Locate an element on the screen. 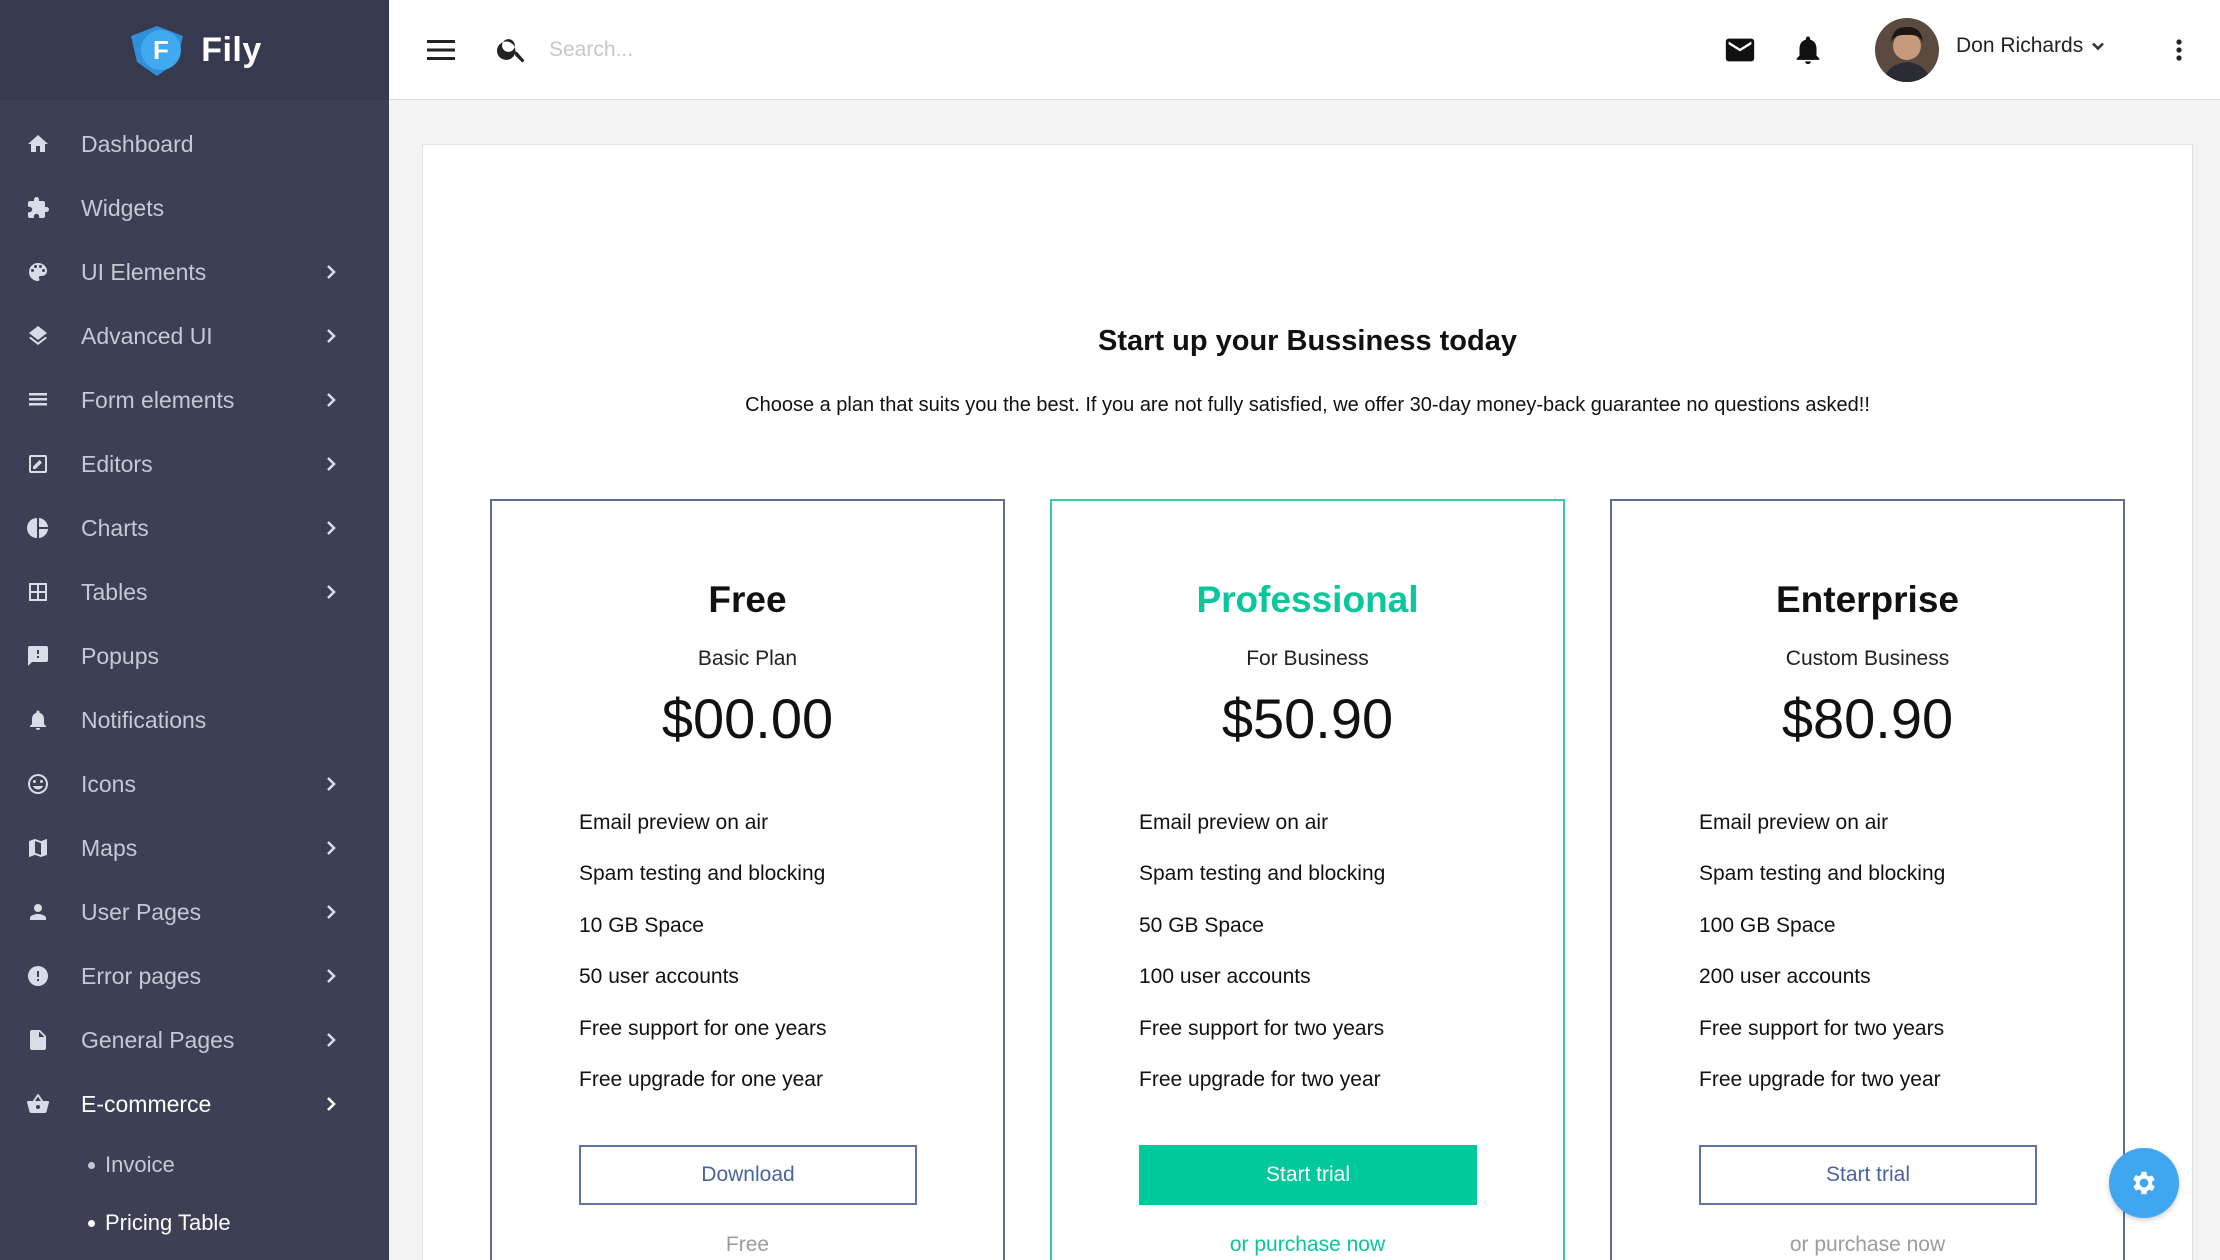 This screenshot has height=1260, width=2220. sidebar-subitem-invoice: Invoice is located at coordinates (194, 1165).